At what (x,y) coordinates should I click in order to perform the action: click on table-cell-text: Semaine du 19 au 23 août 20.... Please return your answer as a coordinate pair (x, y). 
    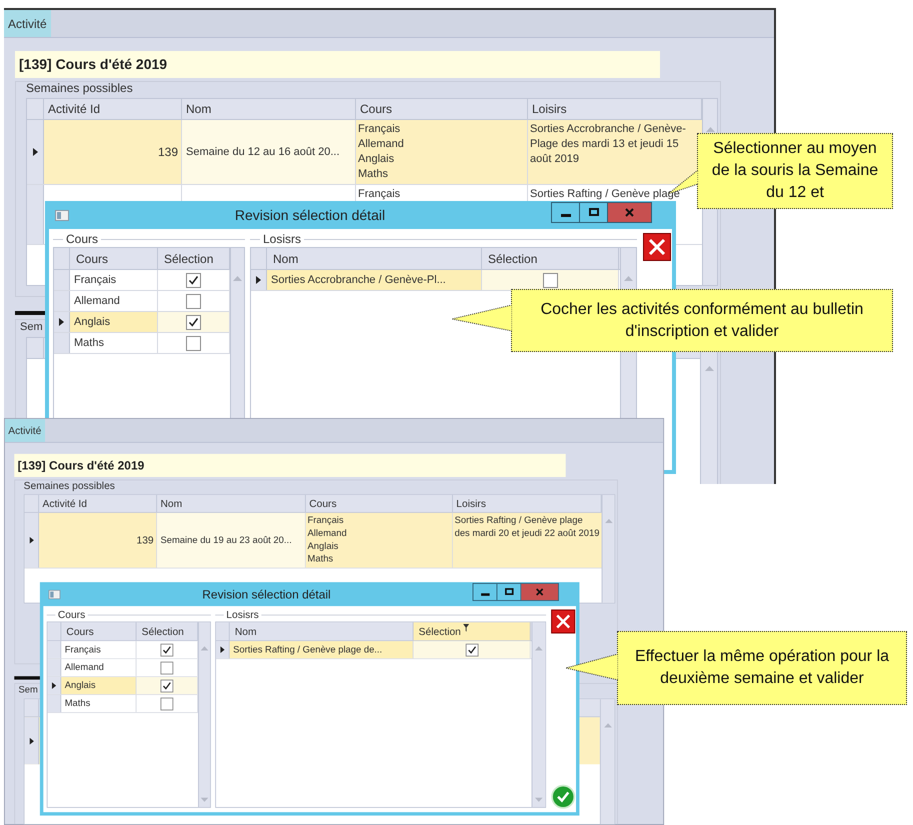
    Looking at the image, I should click on (226, 541).